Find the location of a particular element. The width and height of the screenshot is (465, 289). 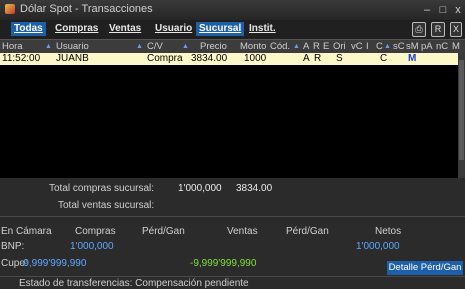

col-sm: sM is located at coordinates (412, 46).